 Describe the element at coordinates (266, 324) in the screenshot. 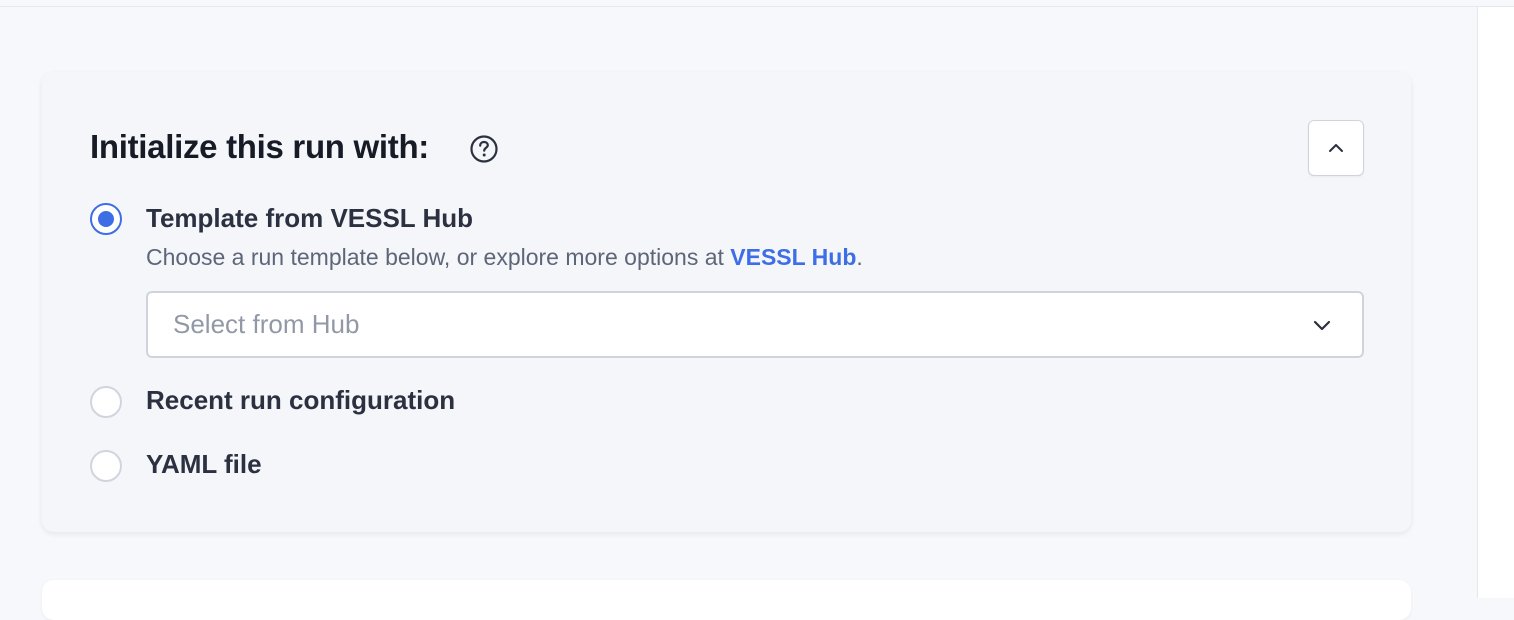

I see `select-placeholder: Select from Hub` at that location.